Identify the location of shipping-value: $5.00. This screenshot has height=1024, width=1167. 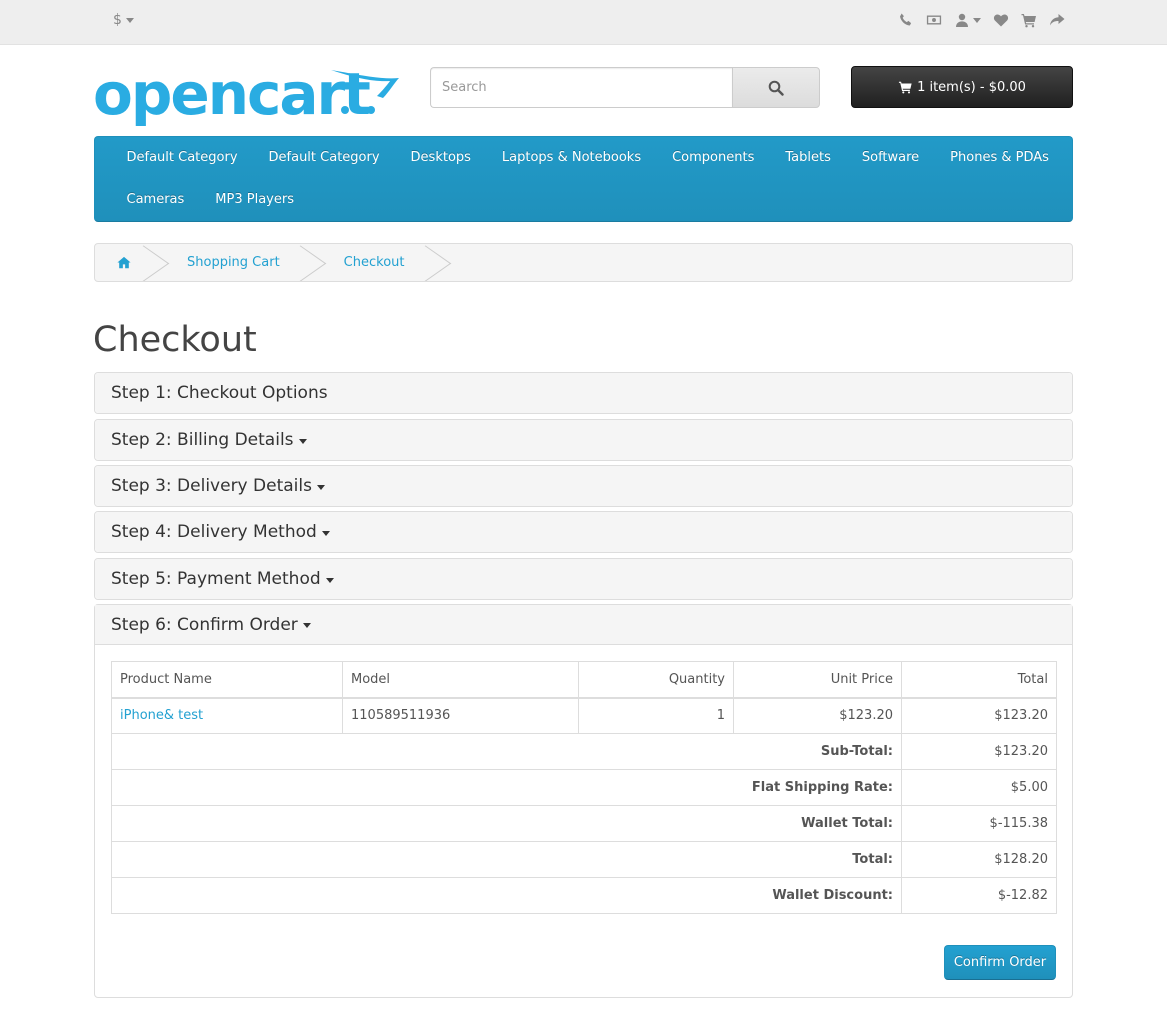
(979, 787).